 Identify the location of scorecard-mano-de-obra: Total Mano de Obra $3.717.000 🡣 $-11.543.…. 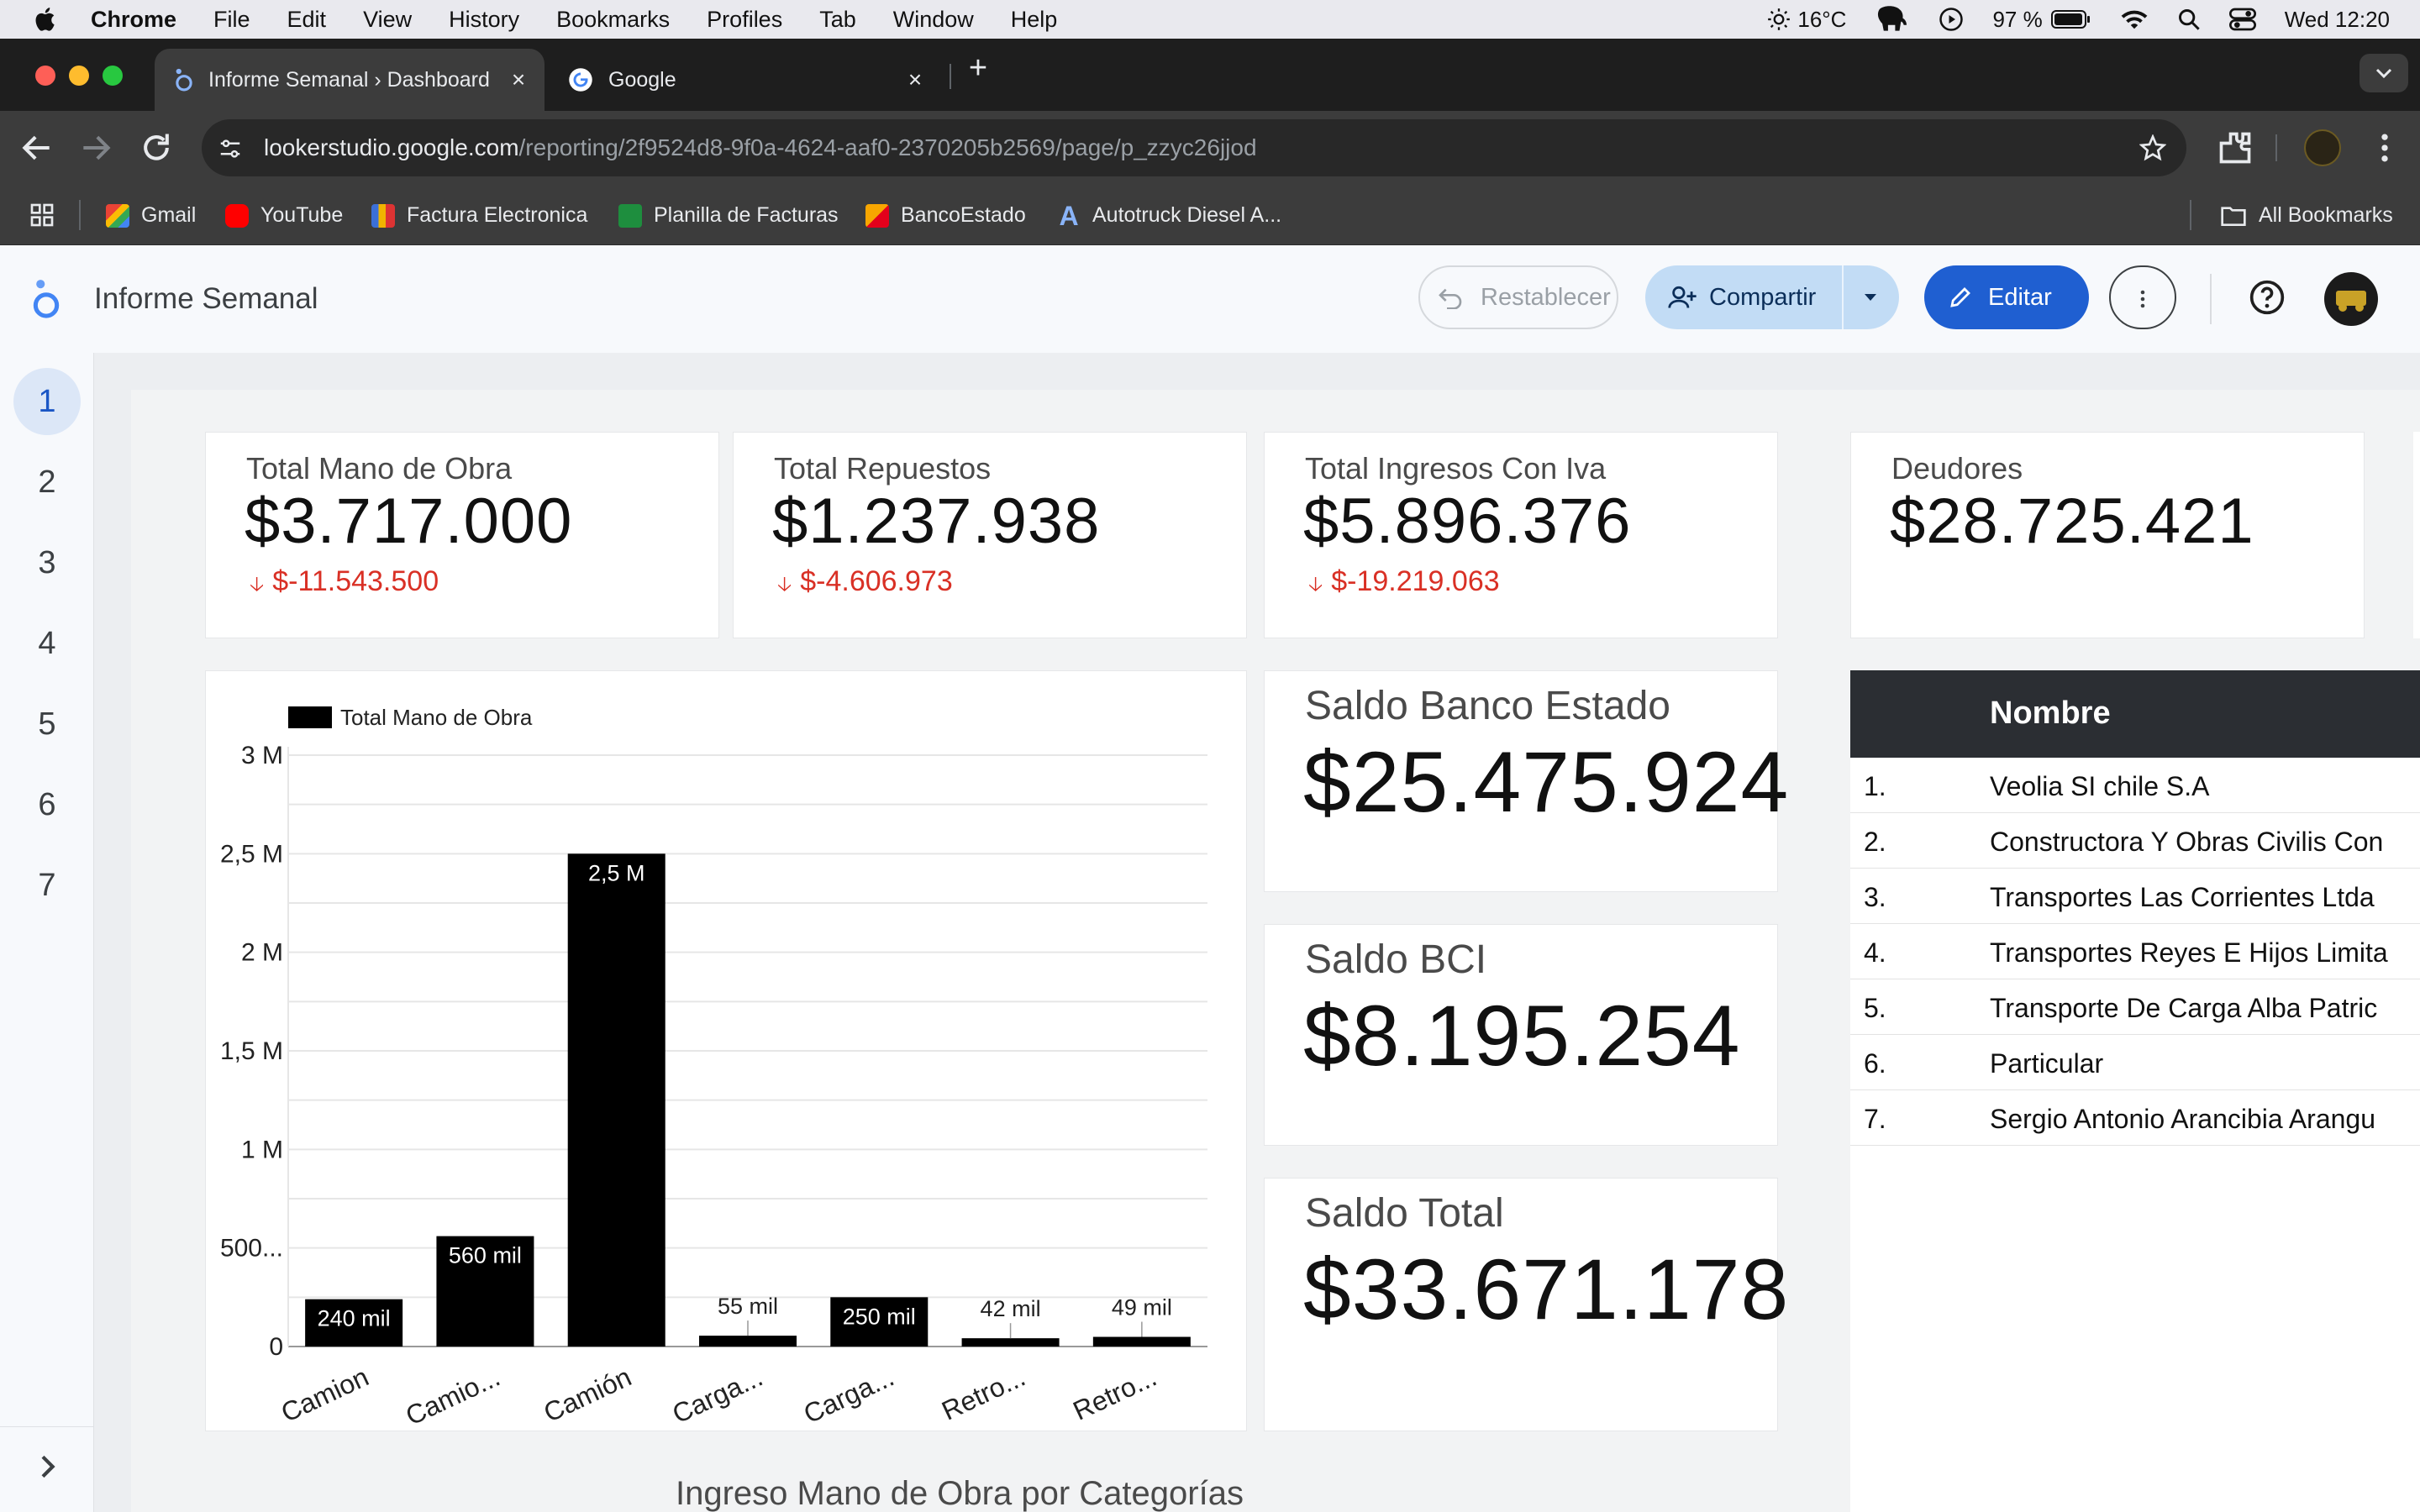
(462, 535).